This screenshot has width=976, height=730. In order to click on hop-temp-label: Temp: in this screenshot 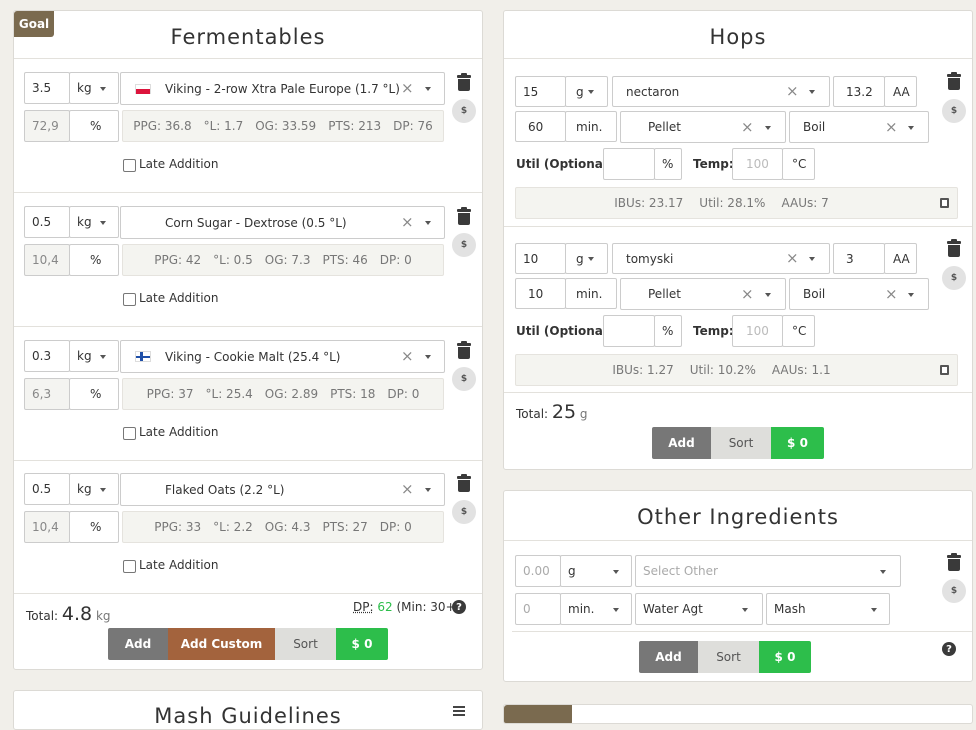, I will do `click(713, 331)`.